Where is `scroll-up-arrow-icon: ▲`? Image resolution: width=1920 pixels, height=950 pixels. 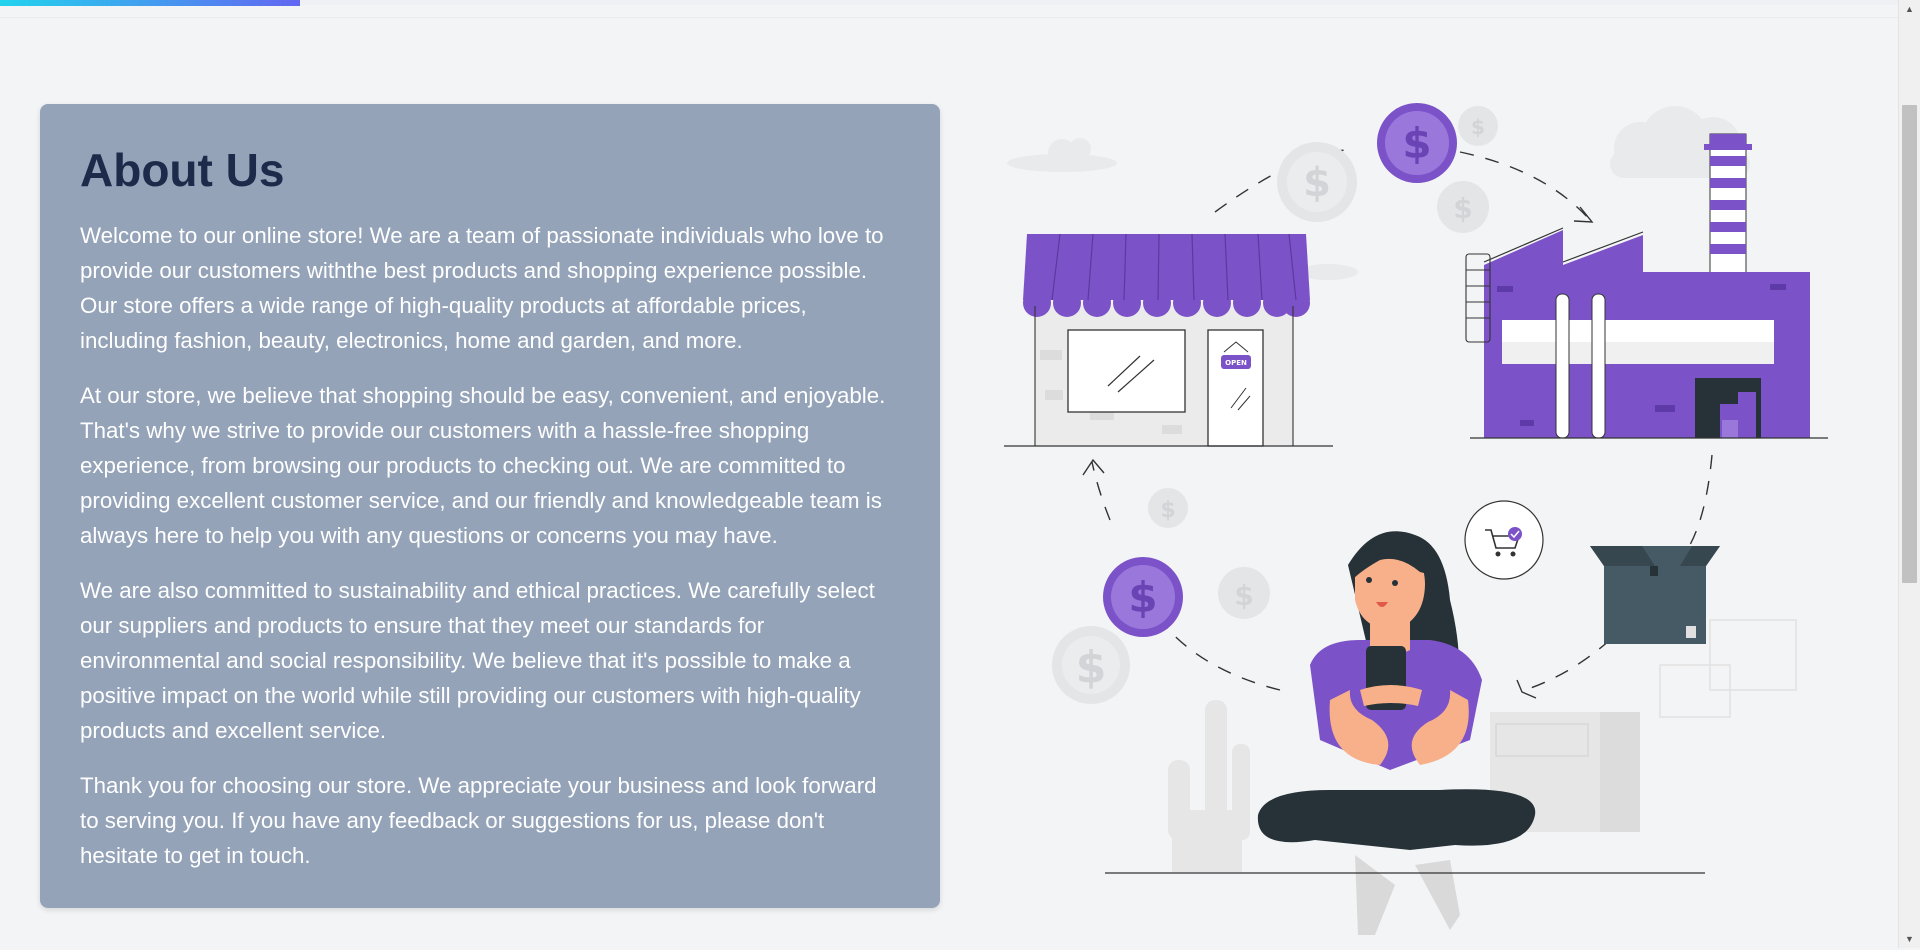
scroll-up-arrow-icon: ▲ is located at coordinates (1909, 9).